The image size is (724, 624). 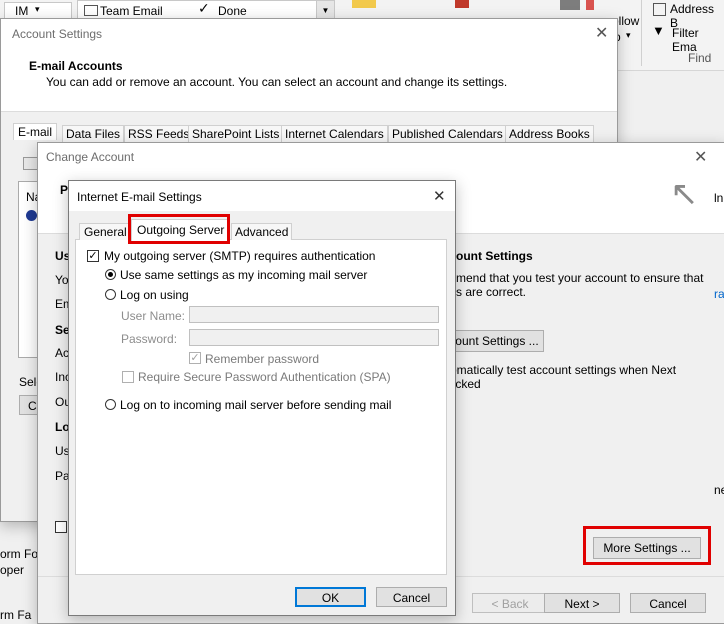 What do you see at coordinates (29, 405) in the screenshot?
I see `close-button-partial: Cl` at bounding box center [29, 405].